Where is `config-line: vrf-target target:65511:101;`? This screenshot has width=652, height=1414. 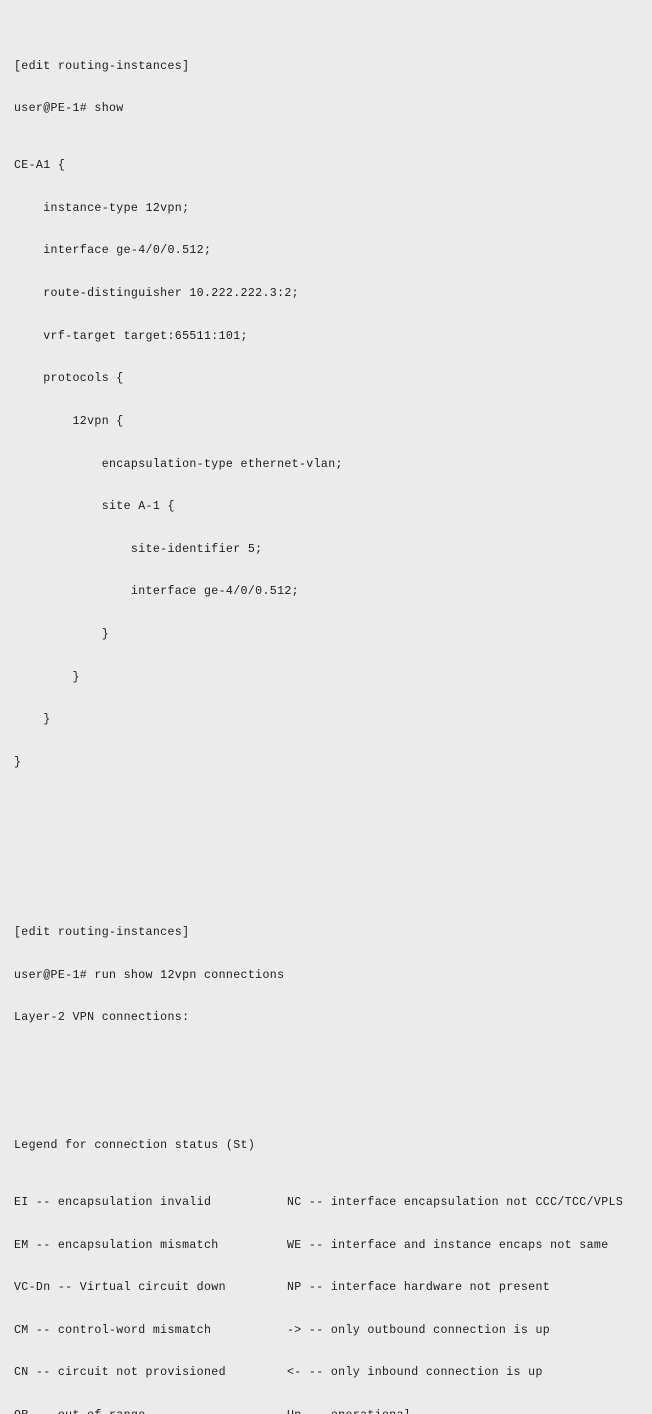
config-line: vrf-target target:65511:101; is located at coordinates (131, 336).